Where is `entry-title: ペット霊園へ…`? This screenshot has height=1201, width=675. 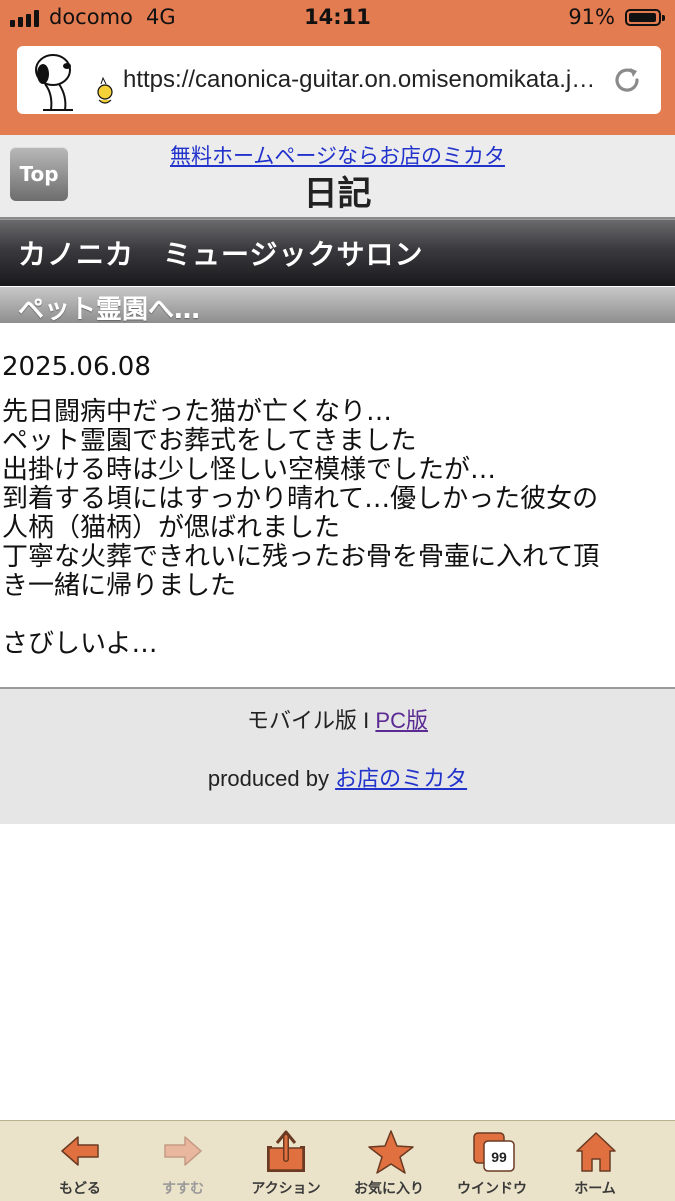
entry-title: ペット霊園へ… is located at coordinates (109, 310).